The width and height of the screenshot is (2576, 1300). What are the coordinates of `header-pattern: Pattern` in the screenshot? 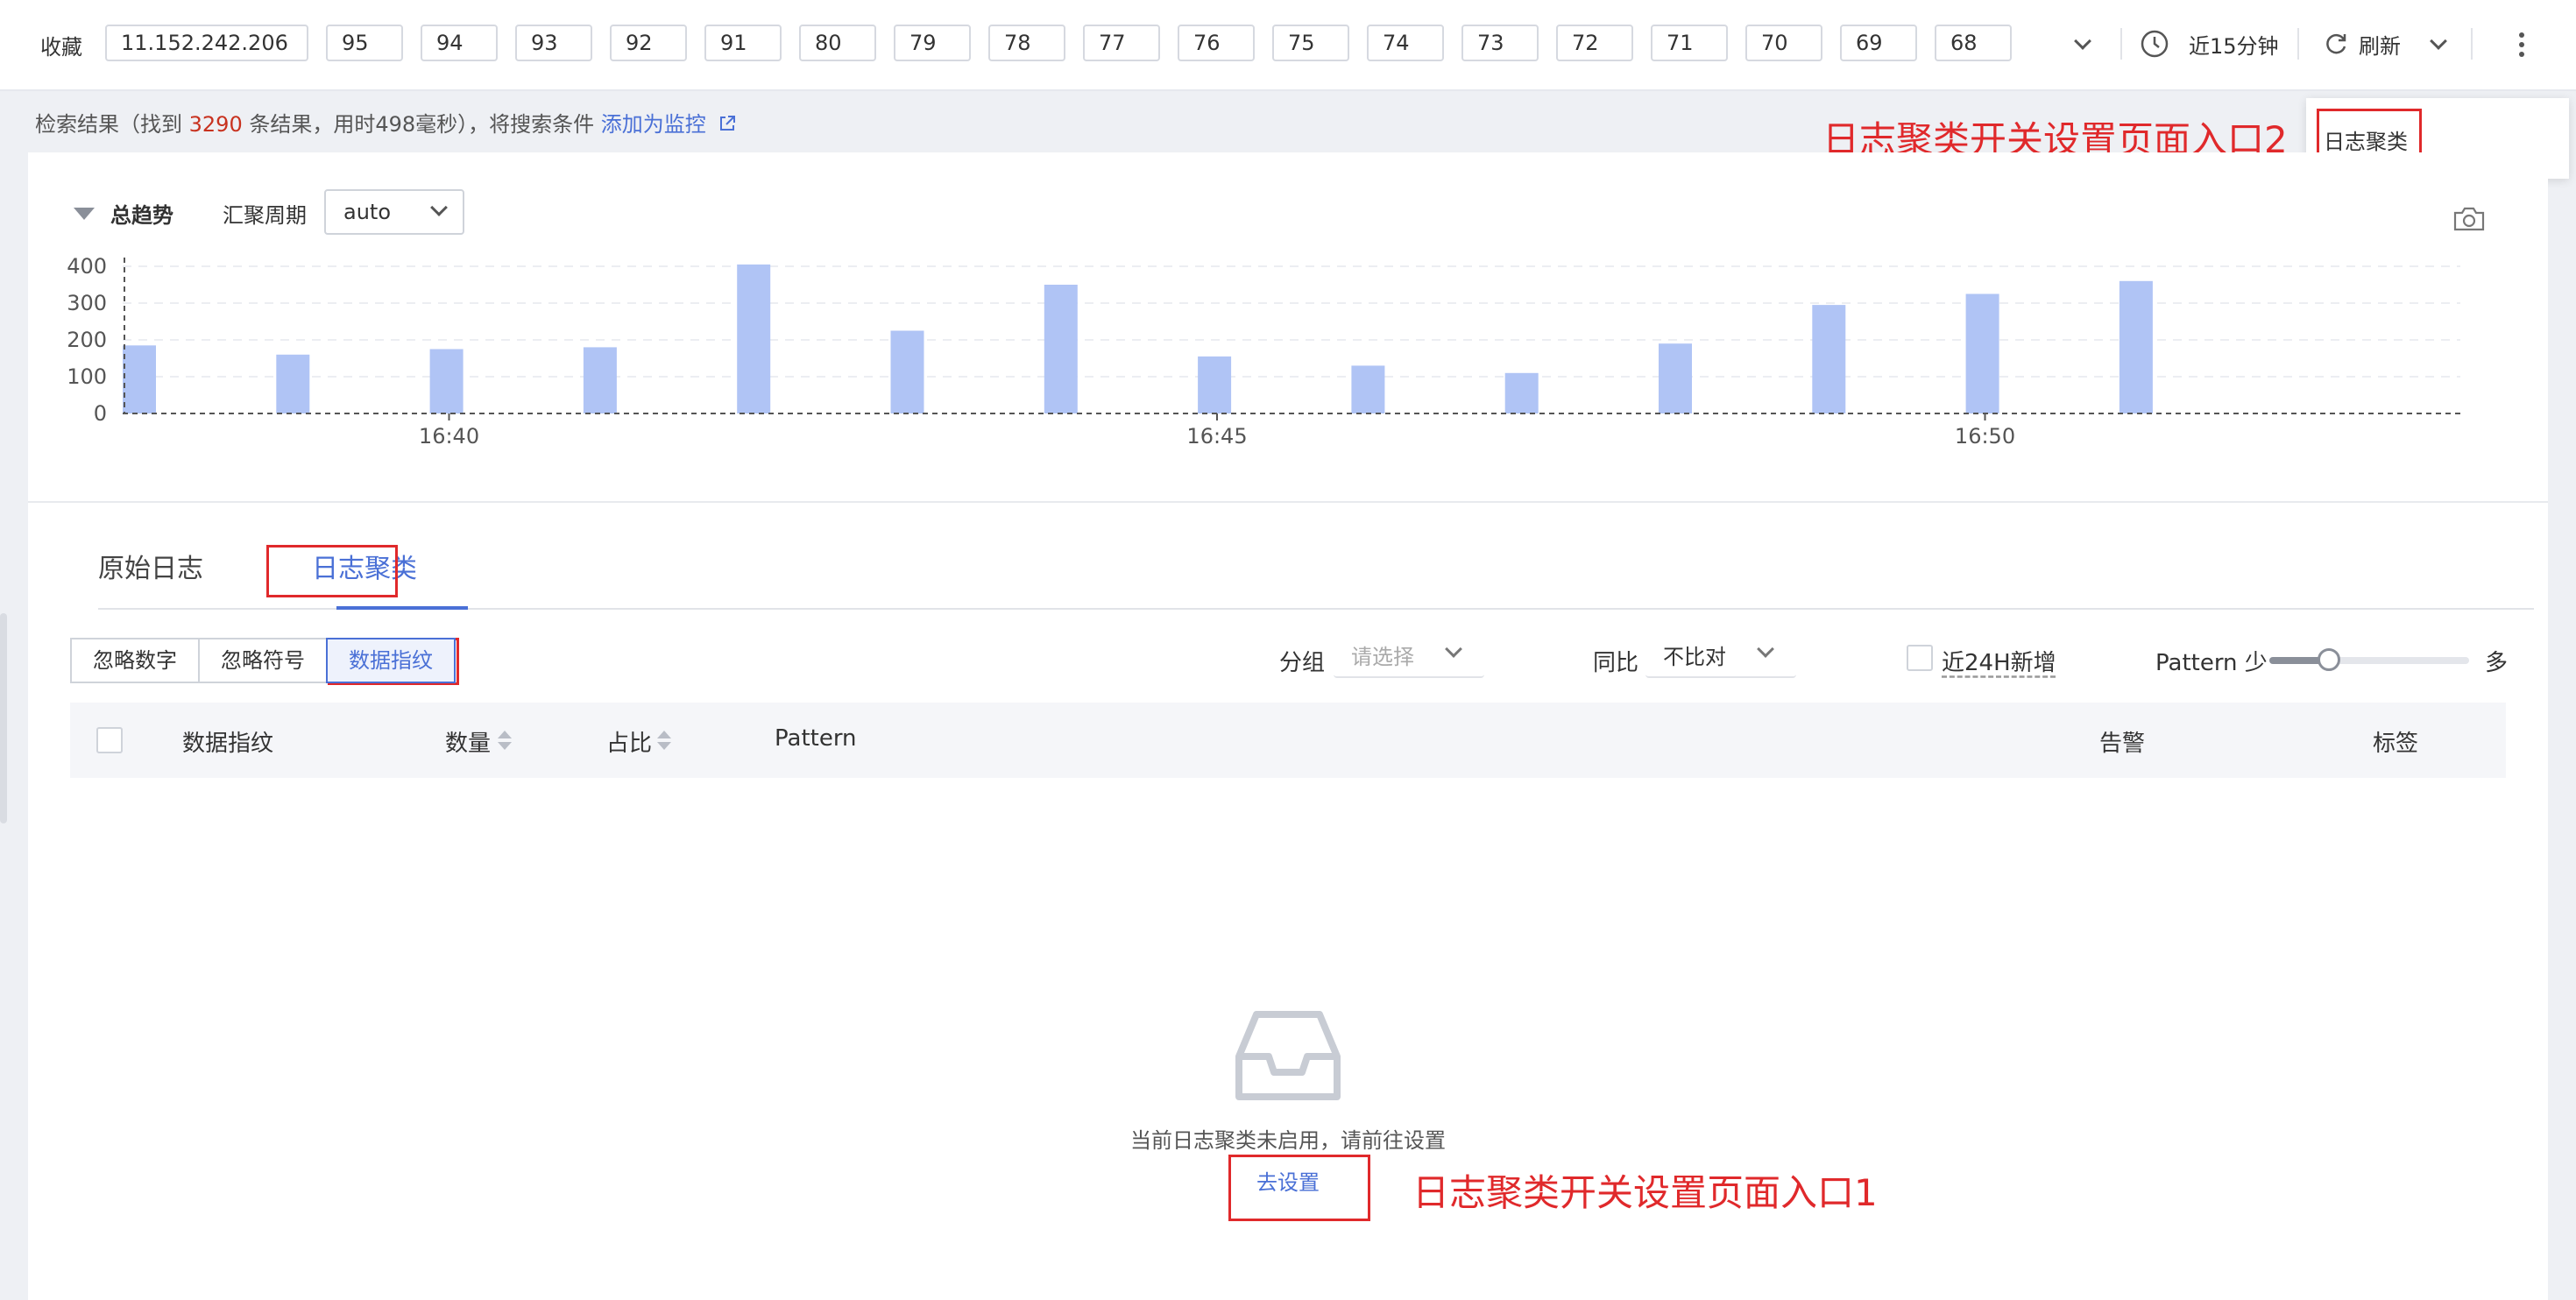 It's located at (816, 738).